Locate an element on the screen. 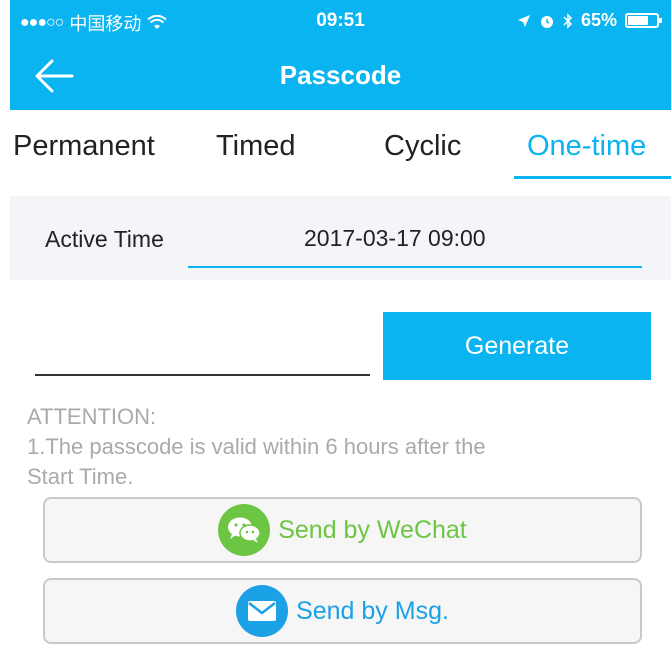  send-by-wechat-button: Send by WeChat is located at coordinates (342, 530).